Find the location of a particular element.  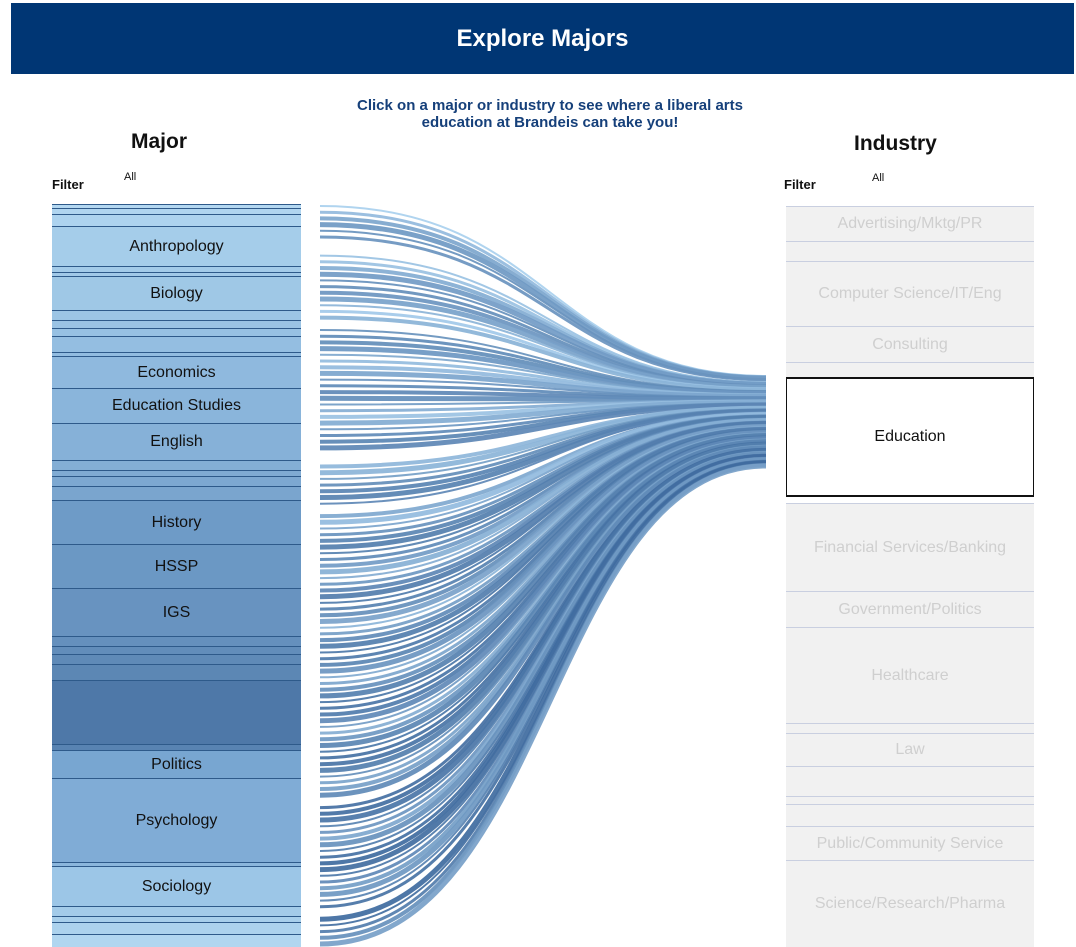

industry-label: Advertising/Mktg/PR is located at coordinates (910, 223).